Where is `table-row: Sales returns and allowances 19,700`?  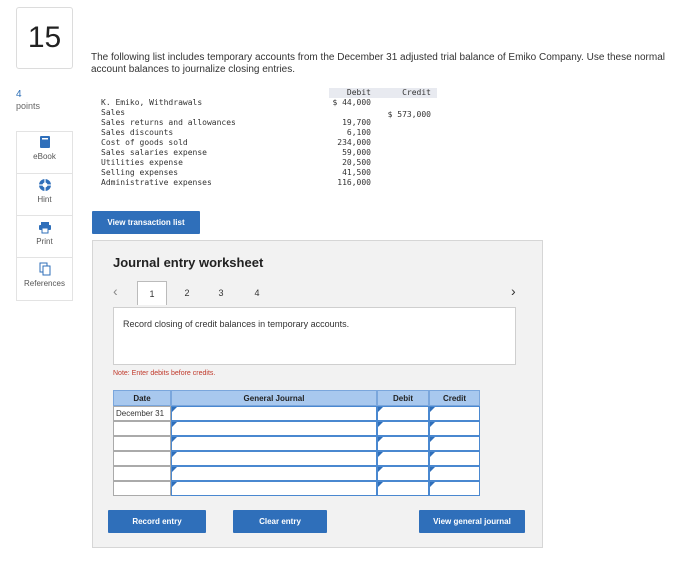 table-row: Sales returns and allowances 19,700 is located at coordinates (268, 123).